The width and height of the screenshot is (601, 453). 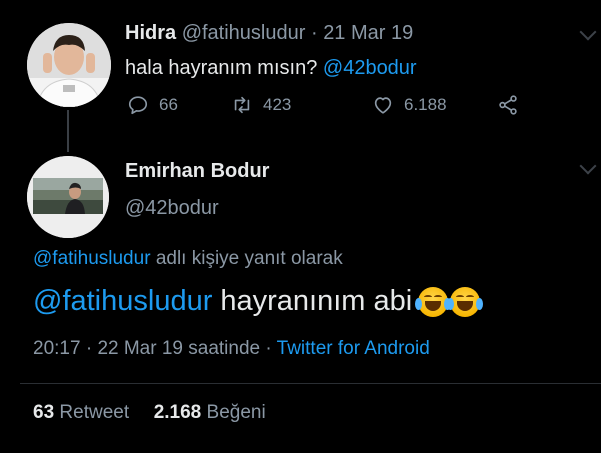 I want to click on reply-icon, so click(x=138, y=105).